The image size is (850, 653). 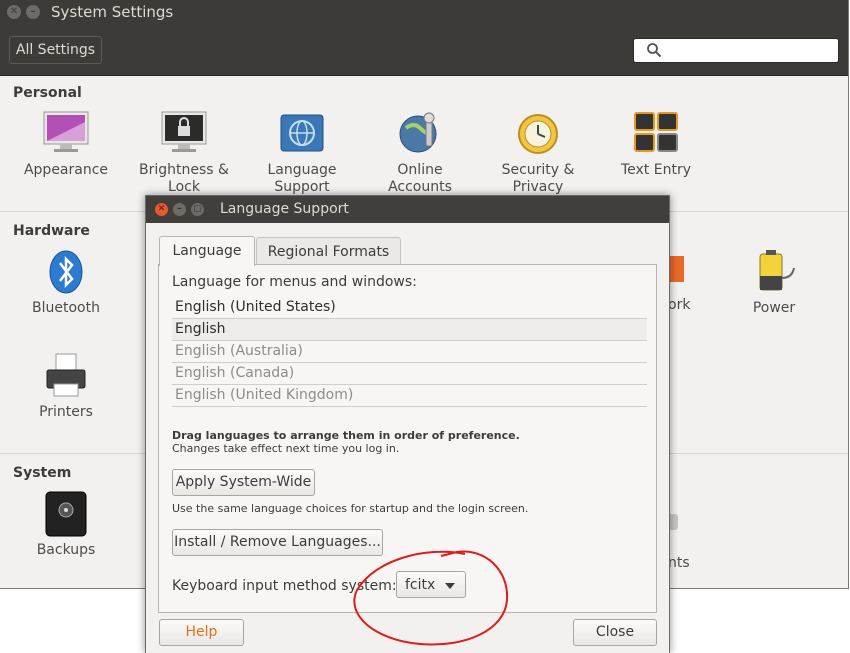 I want to click on keyboard-input-select: fcitx, so click(x=431, y=584).